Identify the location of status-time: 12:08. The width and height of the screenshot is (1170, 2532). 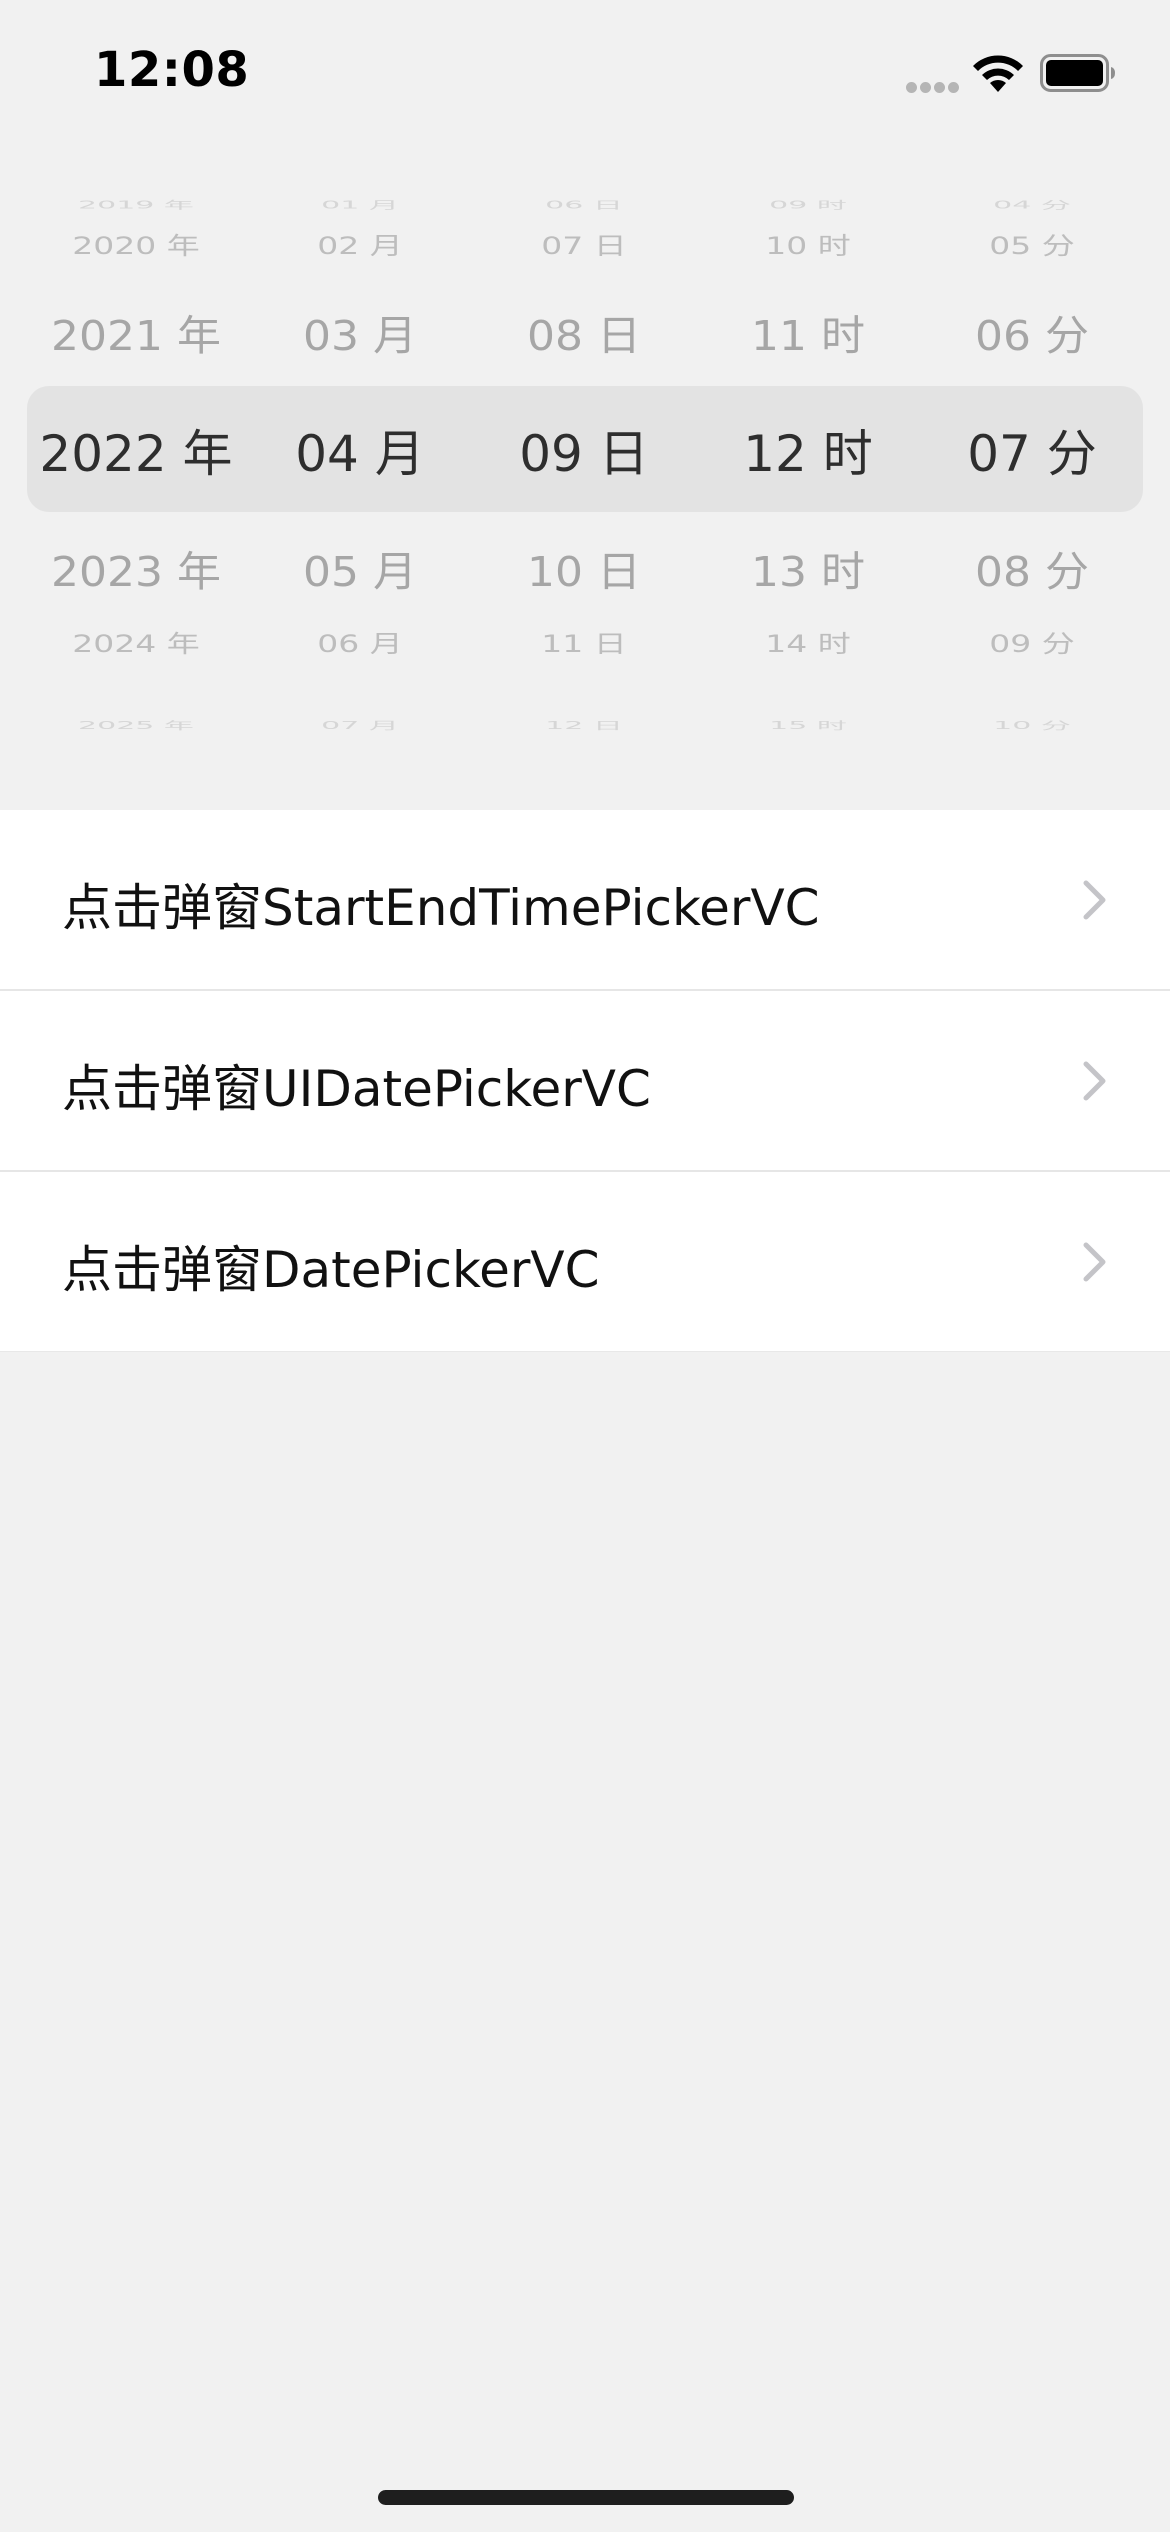
(172, 70).